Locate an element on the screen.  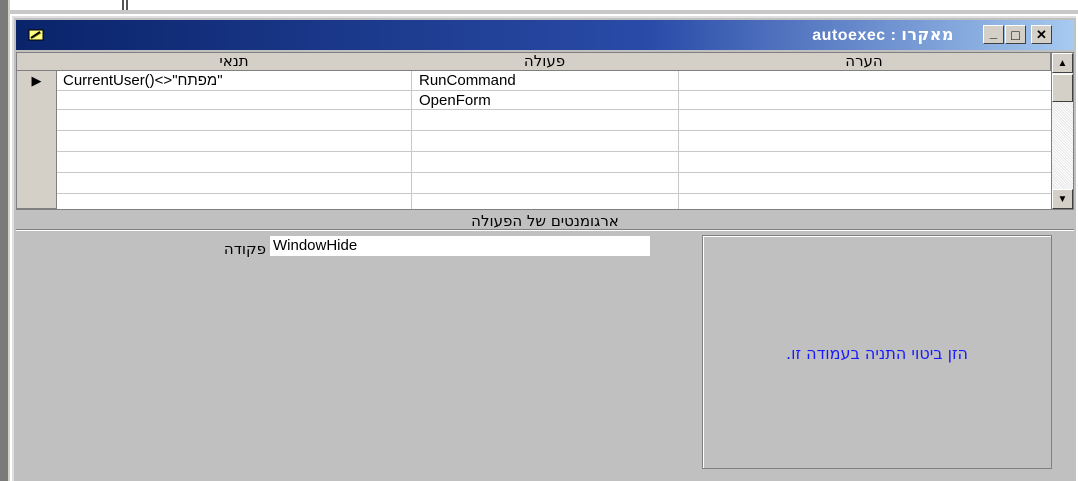
title-bar: autoexec : מאקרו _ □ ✕ is located at coordinates (545, 35).